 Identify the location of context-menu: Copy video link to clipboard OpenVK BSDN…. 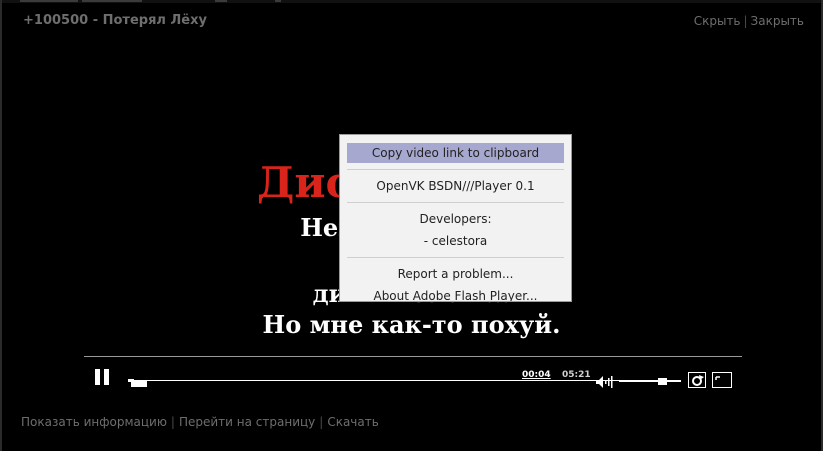
(455, 218).